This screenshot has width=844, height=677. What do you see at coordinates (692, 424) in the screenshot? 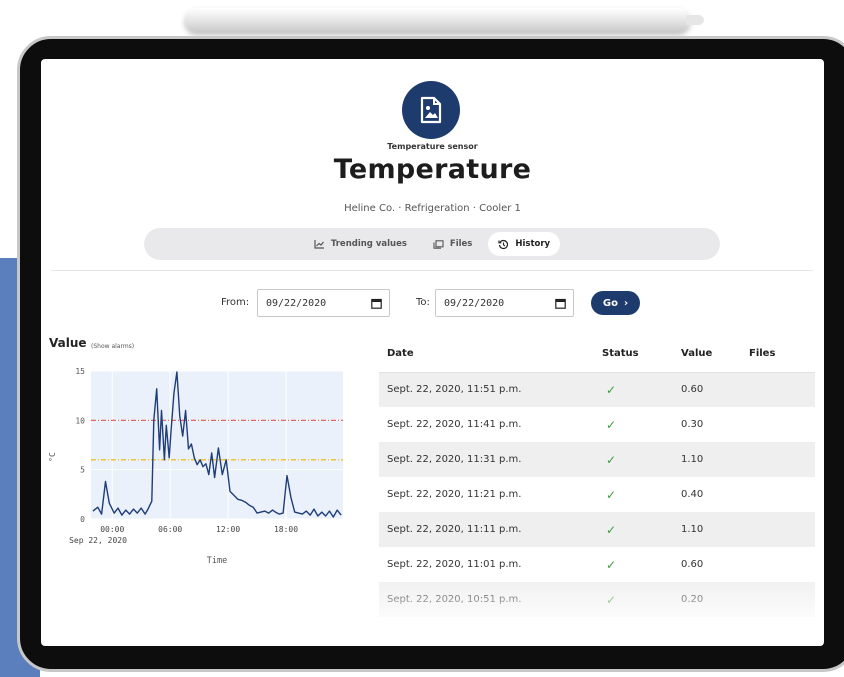
I see `row-value: 0.30` at bounding box center [692, 424].